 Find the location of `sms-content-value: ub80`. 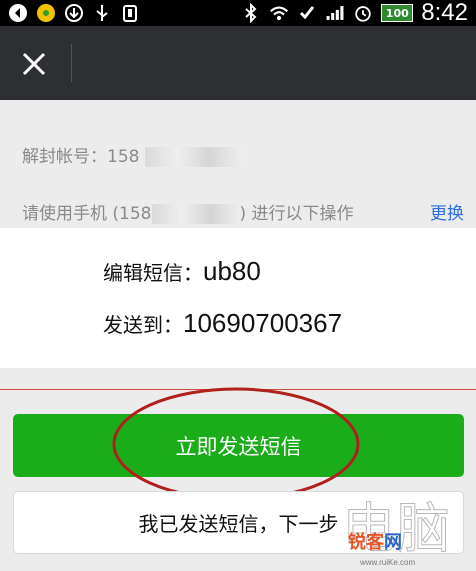

sms-content-value: ub80 is located at coordinates (232, 271).